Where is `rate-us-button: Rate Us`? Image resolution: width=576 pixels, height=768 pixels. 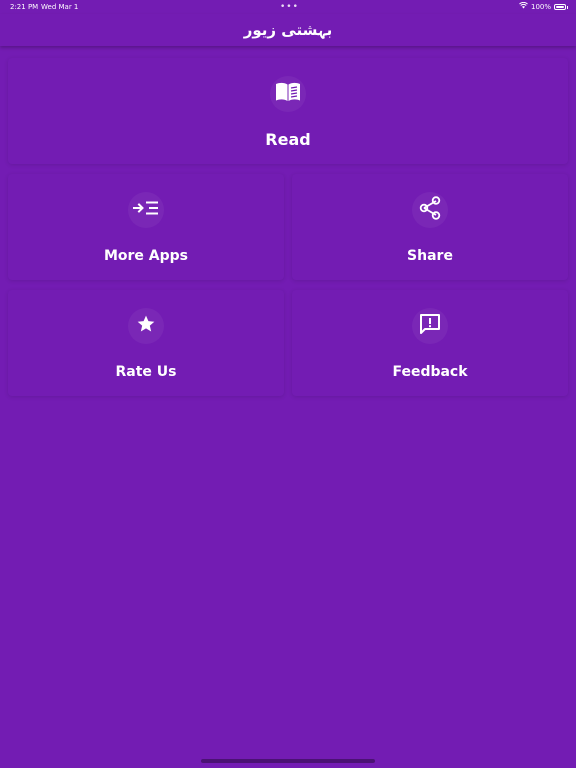 rate-us-button: Rate Us is located at coordinates (146, 343).